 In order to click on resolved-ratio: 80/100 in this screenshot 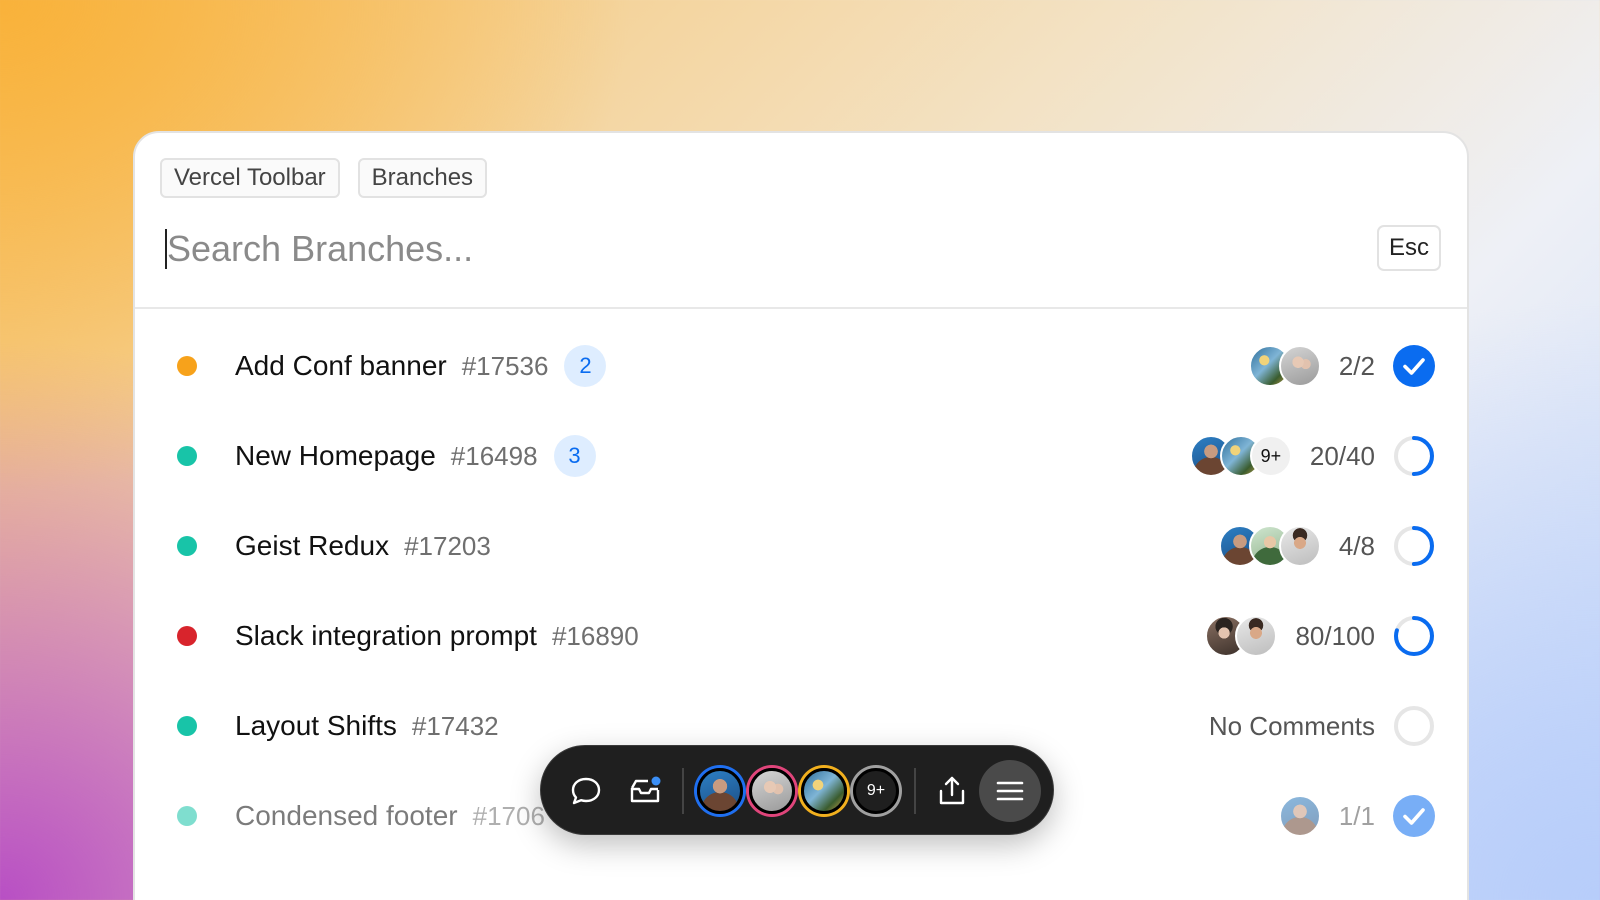, I will do `click(1335, 635)`.